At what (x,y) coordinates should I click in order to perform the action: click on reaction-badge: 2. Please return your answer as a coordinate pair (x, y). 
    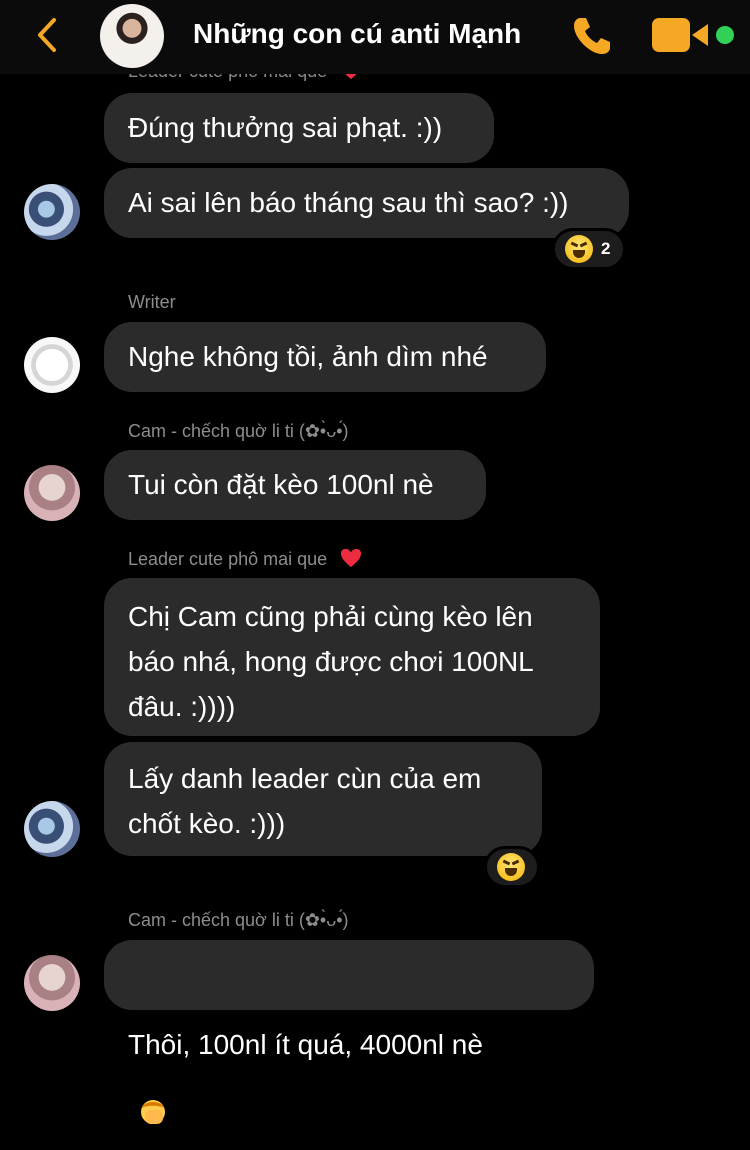
    Looking at the image, I should click on (589, 249).